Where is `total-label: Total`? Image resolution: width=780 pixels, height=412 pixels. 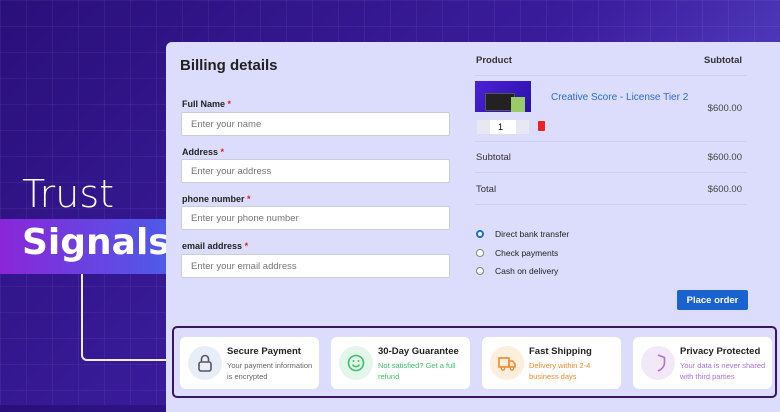 total-label: Total is located at coordinates (486, 189).